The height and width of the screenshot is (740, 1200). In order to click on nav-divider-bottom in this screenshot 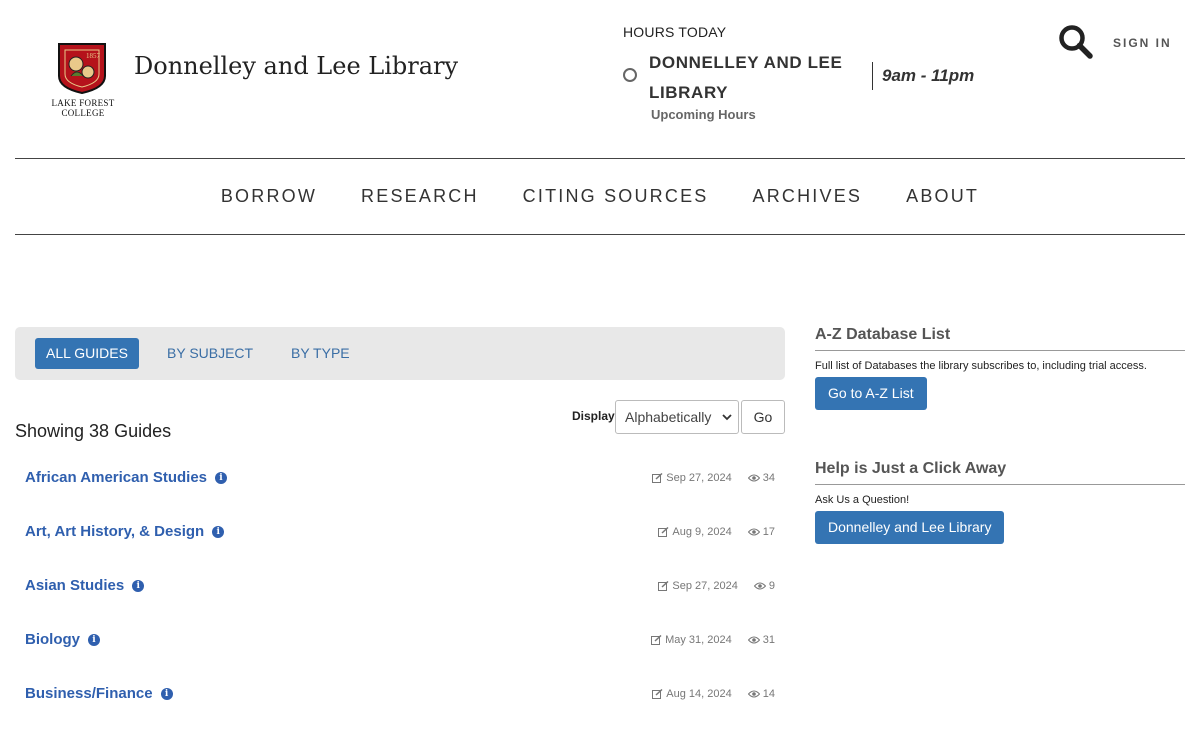, I will do `click(600, 234)`.